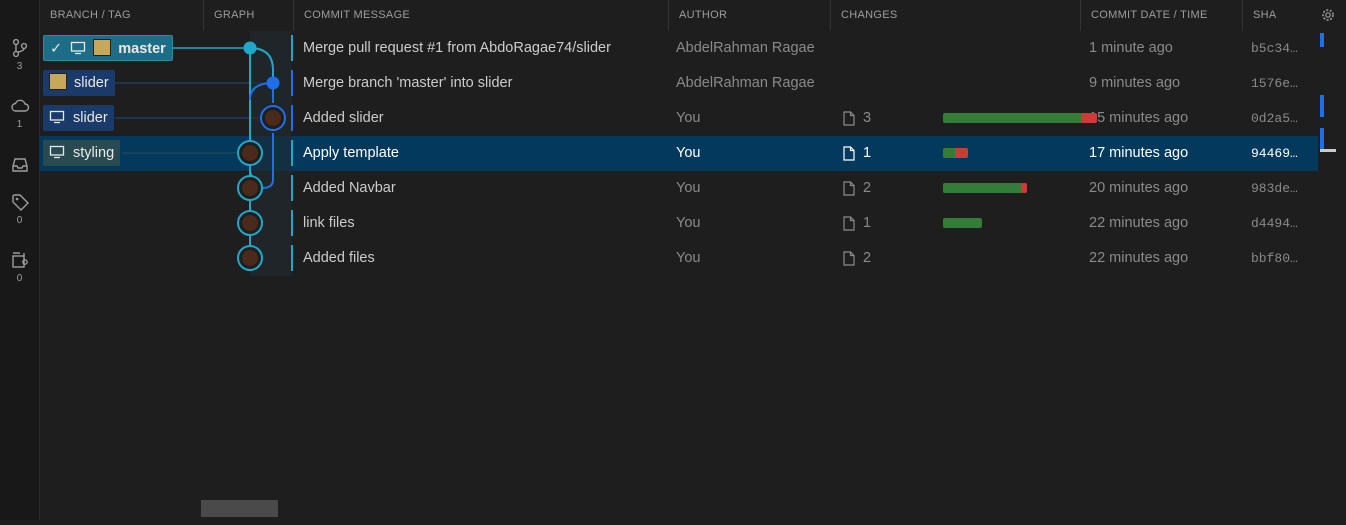 The image size is (1346, 525). What do you see at coordinates (343, 118) in the screenshot?
I see `commit-message: Added slider` at bounding box center [343, 118].